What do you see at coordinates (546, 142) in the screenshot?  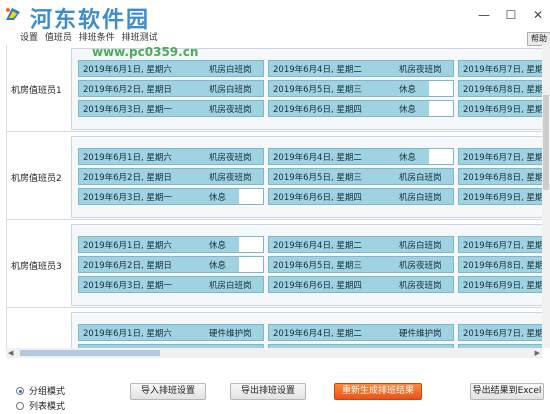 I see `vertical-scroll-thumb` at bounding box center [546, 142].